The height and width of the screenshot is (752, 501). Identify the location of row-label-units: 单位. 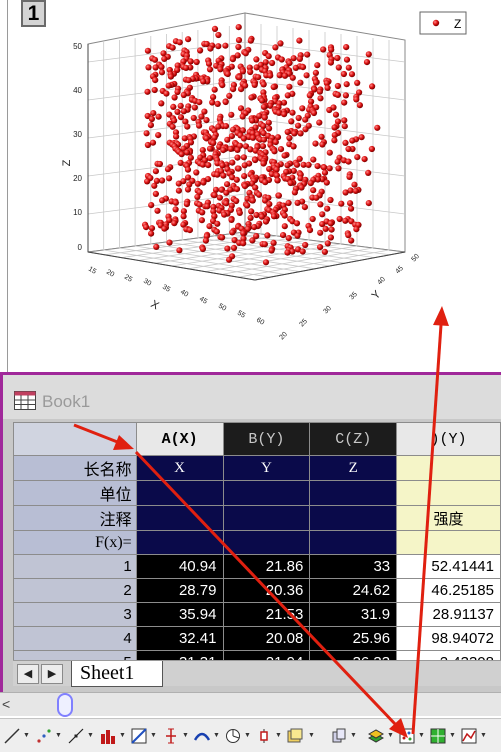
(75, 493).